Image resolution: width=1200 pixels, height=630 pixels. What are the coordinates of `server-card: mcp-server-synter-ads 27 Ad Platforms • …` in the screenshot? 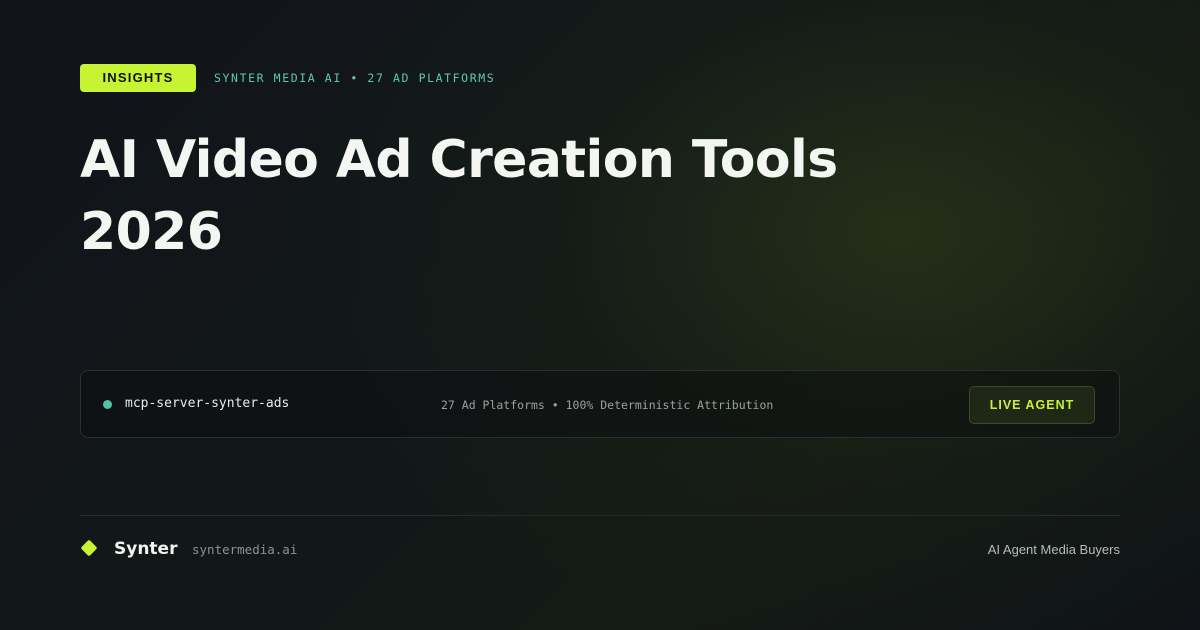 It's located at (600, 404).